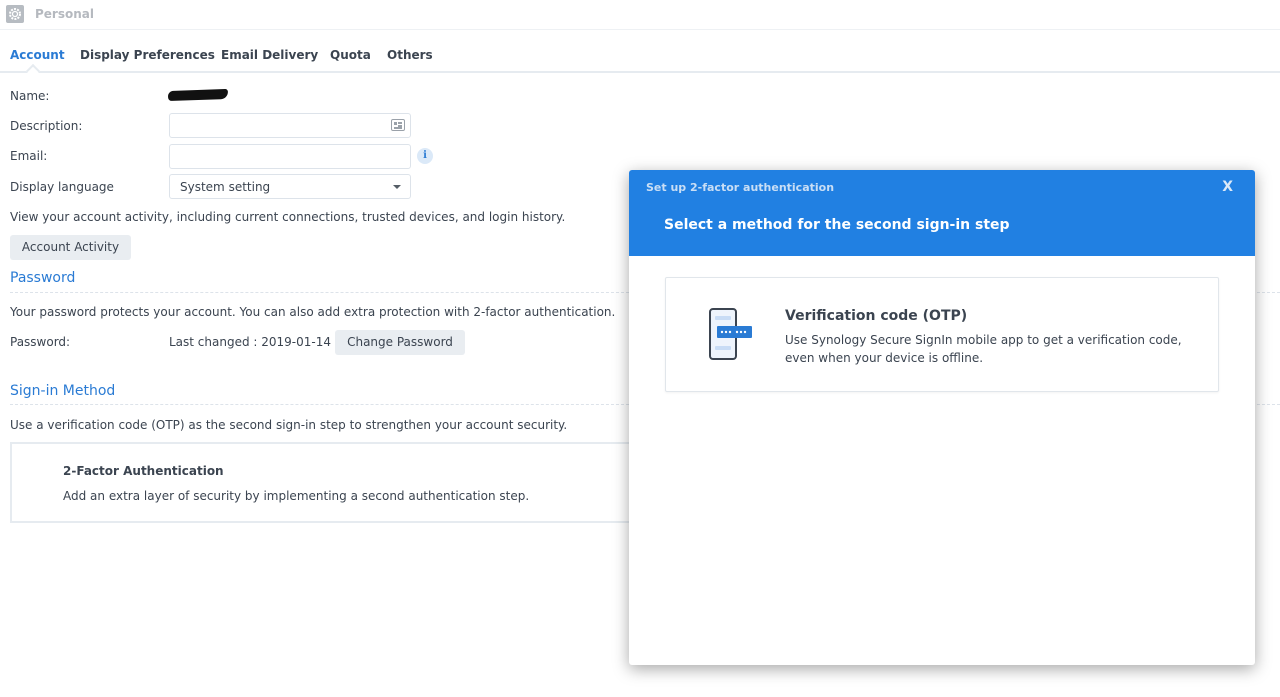  Describe the element at coordinates (398, 125) in the screenshot. I see `id-card-icon` at that location.